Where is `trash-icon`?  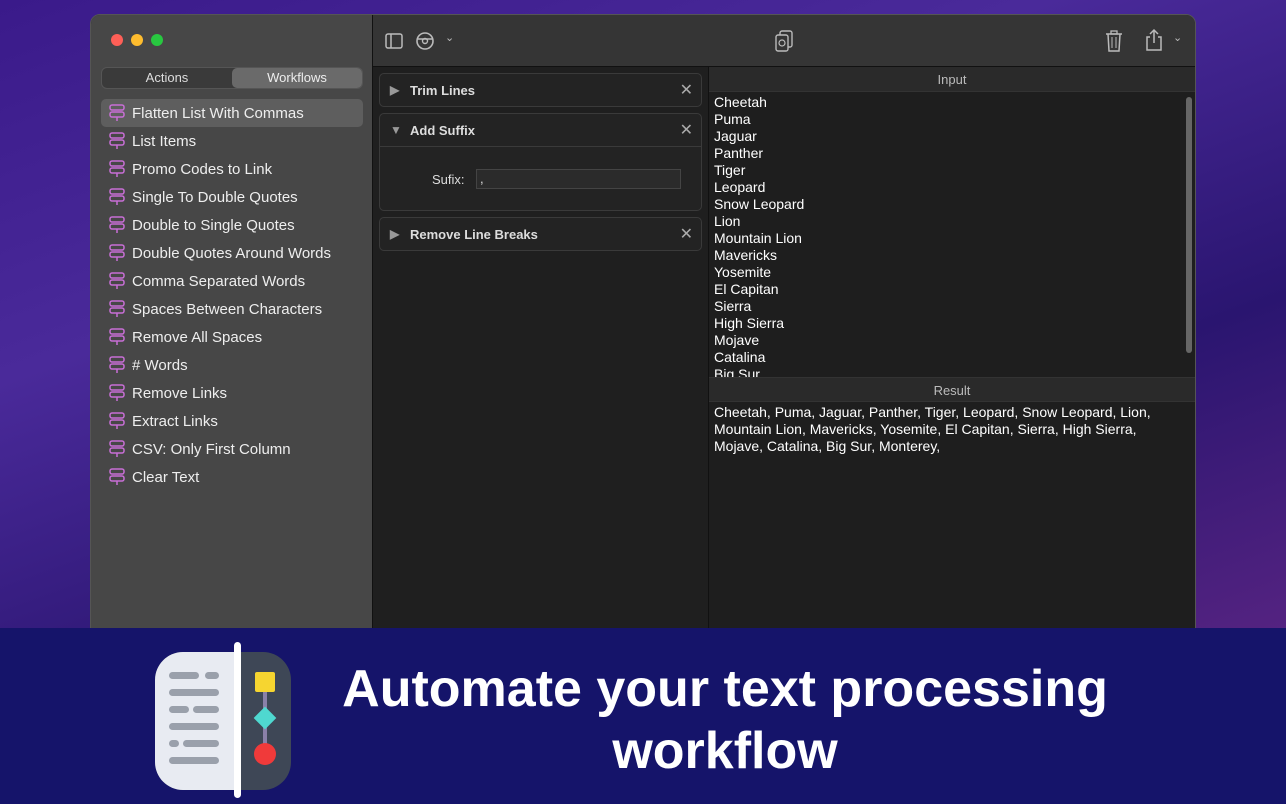
trash-icon is located at coordinates (1114, 41).